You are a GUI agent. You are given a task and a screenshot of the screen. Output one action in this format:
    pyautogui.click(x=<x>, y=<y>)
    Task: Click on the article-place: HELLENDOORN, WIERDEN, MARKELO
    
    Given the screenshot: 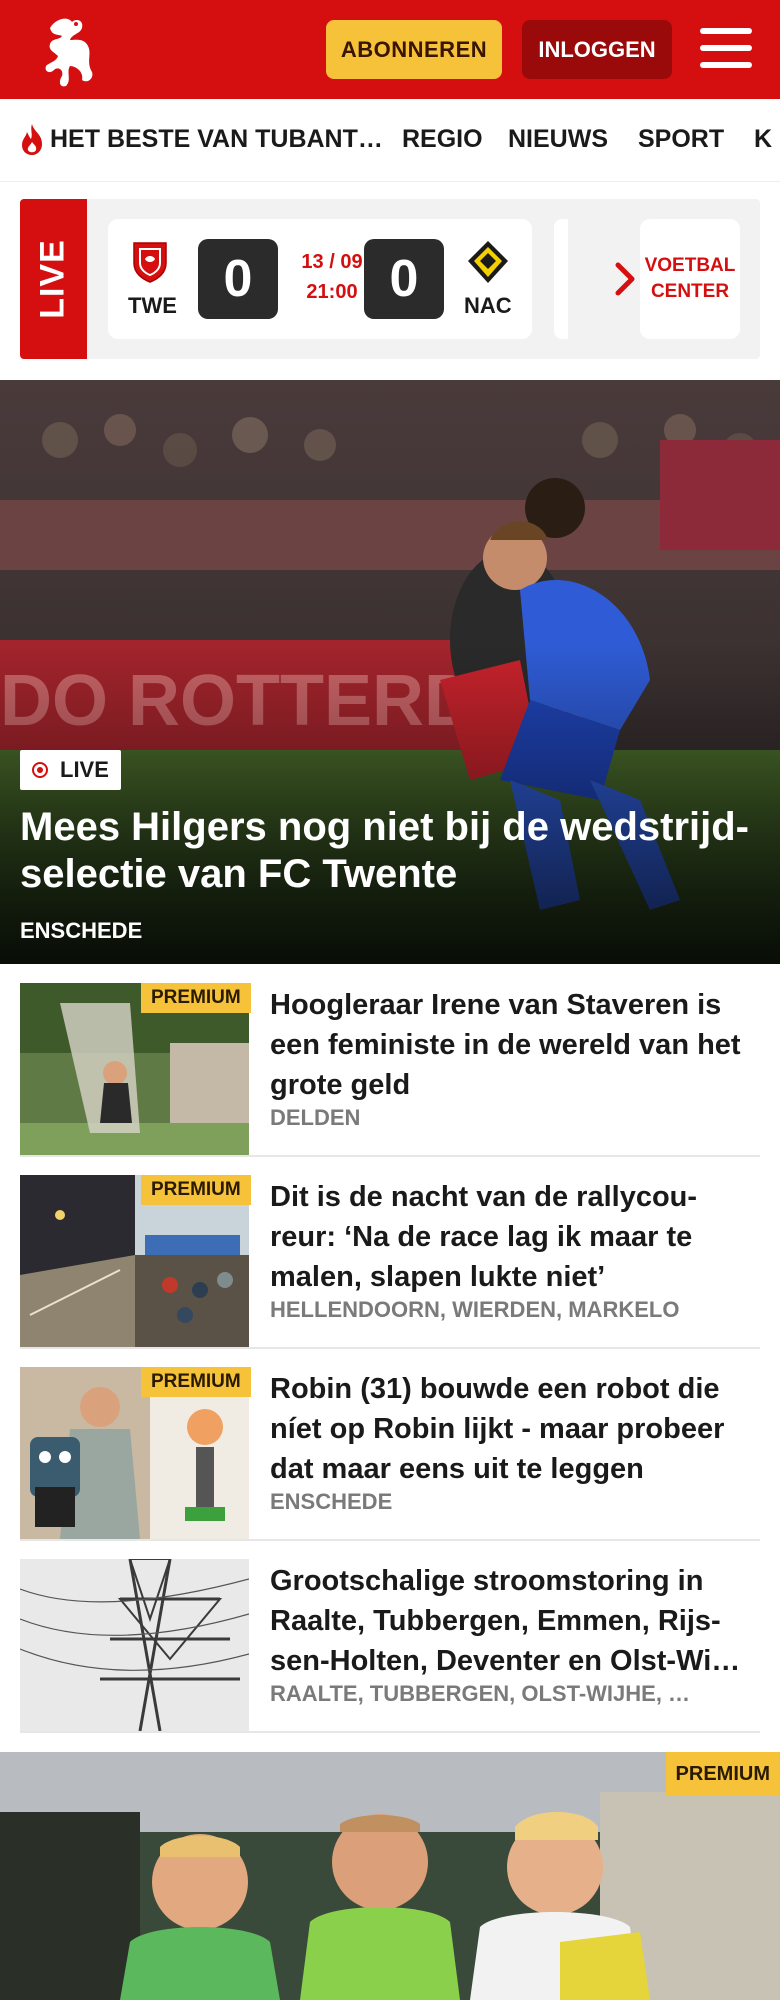 What is the action you would take?
    pyautogui.click(x=475, y=1309)
    